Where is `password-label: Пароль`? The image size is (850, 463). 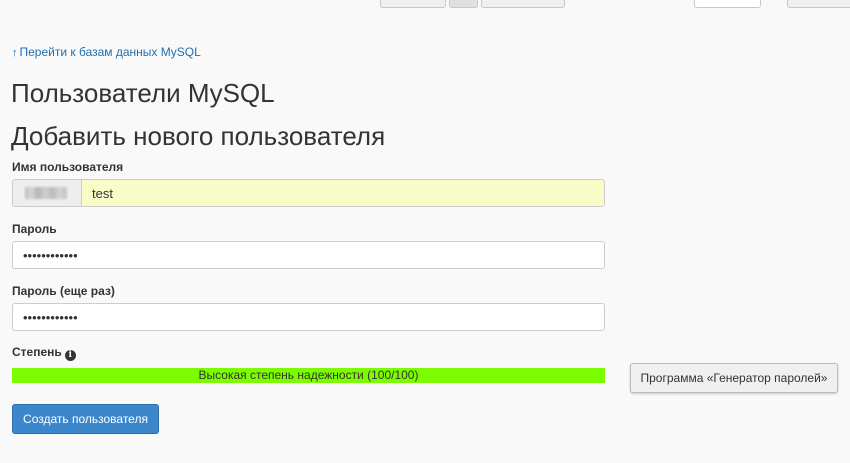
password-label: Пароль is located at coordinates (34, 229).